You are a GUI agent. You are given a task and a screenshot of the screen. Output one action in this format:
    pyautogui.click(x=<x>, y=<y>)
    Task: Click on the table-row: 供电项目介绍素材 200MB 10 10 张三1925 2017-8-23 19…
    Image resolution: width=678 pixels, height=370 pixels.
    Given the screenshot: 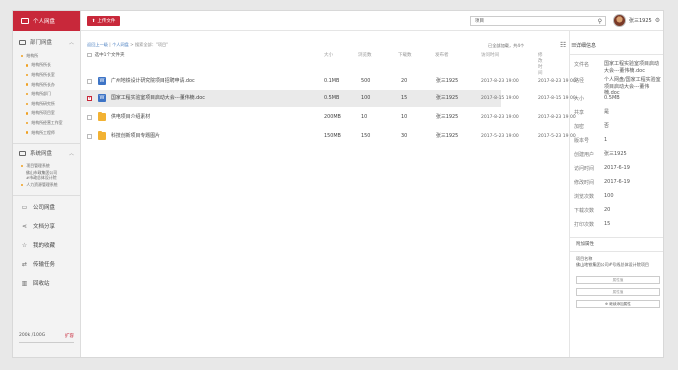 What is the action you would take?
    pyautogui.click(x=328, y=117)
    